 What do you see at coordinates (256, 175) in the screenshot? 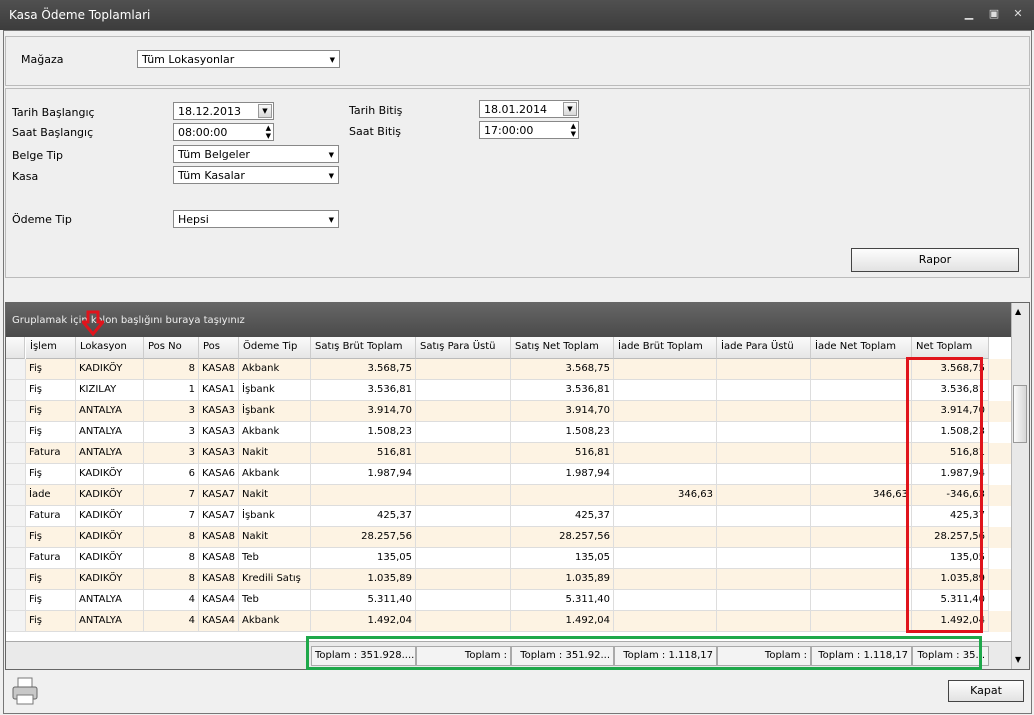
I see `register-select: Tüm Kasalar ▼` at bounding box center [256, 175].